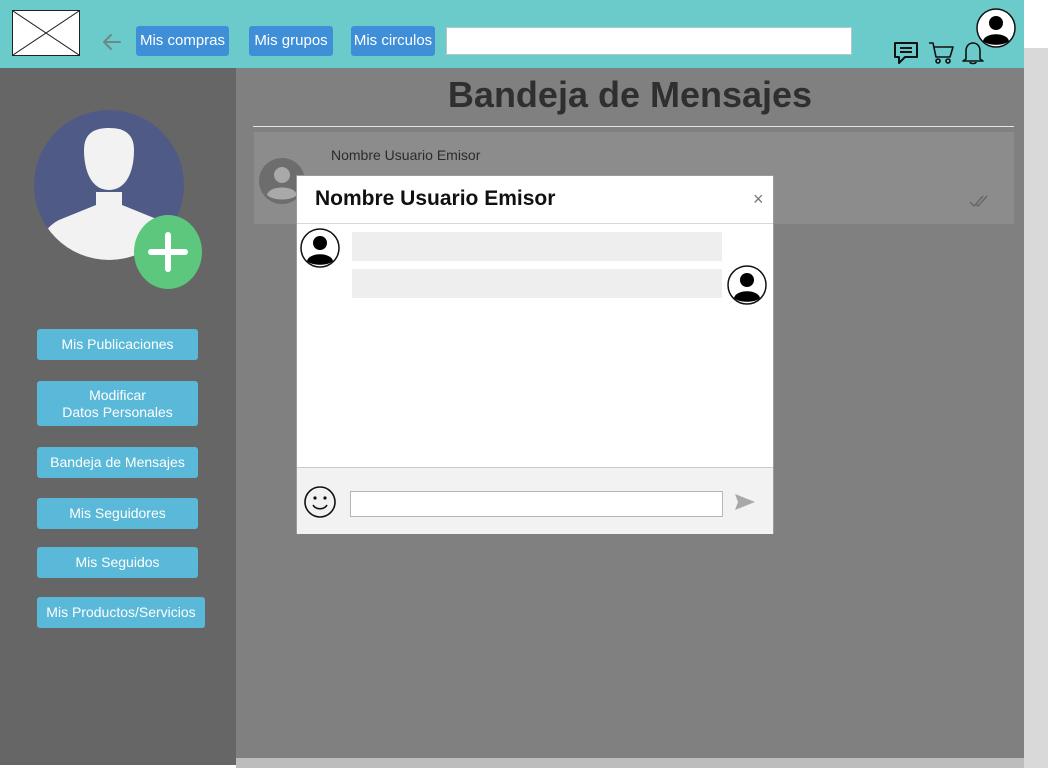 Image resolution: width=1048 pixels, height=768 pixels. I want to click on sidebar-item-bandeja-mensajes: Bandeja de Mensajes, so click(117, 462).